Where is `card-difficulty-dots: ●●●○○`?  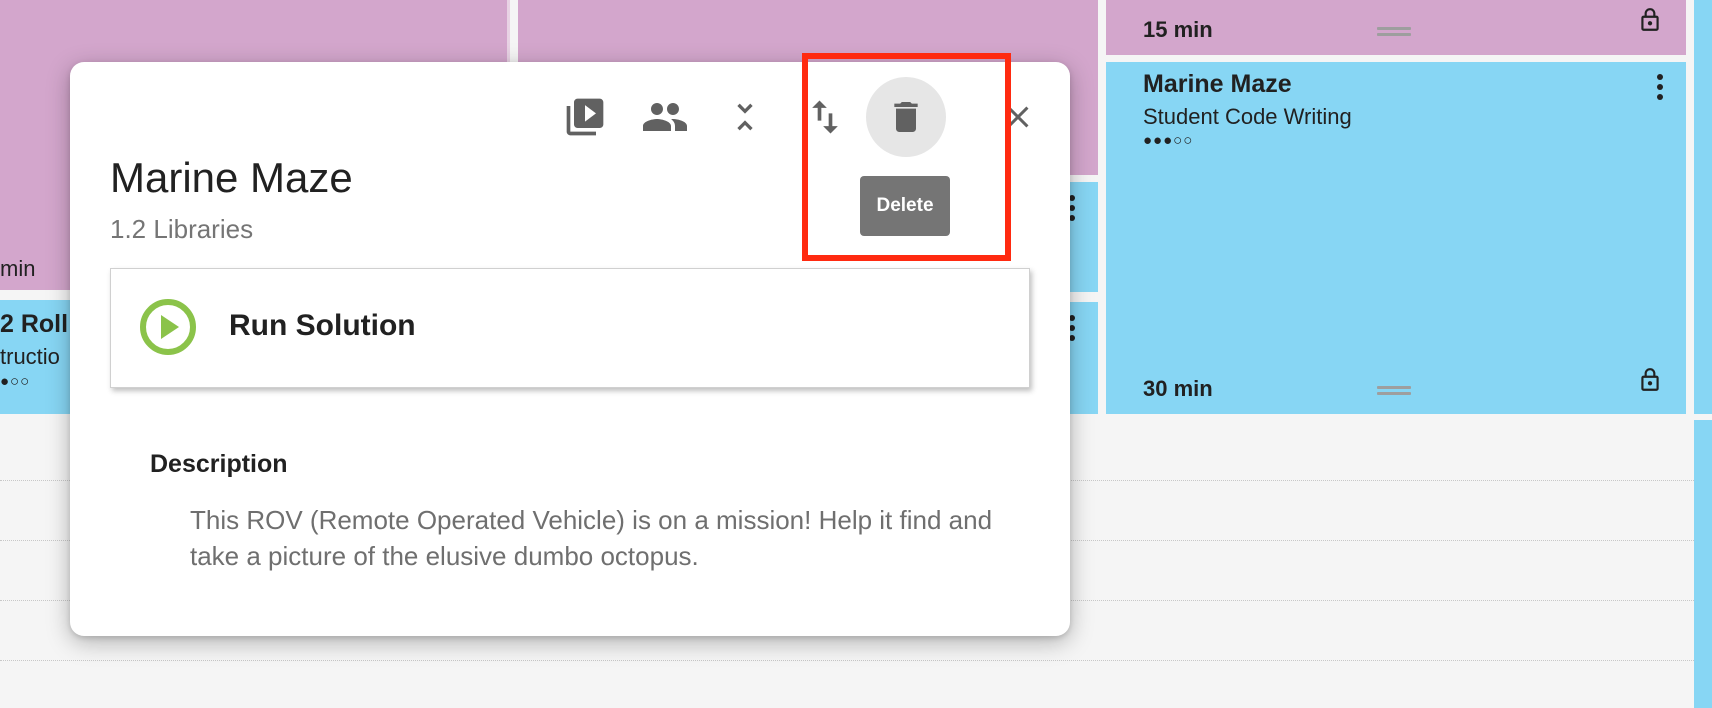
card-difficulty-dots: ●●●○○ is located at coordinates (1168, 140).